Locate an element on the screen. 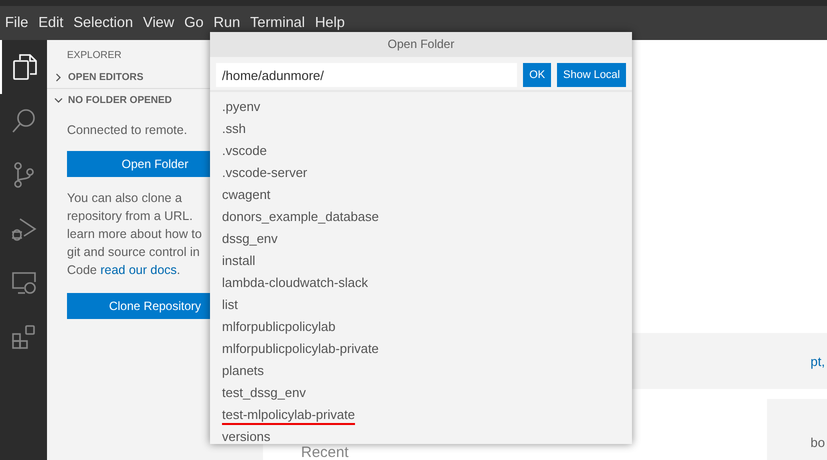  dialog-button: Show Local is located at coordinates (591, 75).